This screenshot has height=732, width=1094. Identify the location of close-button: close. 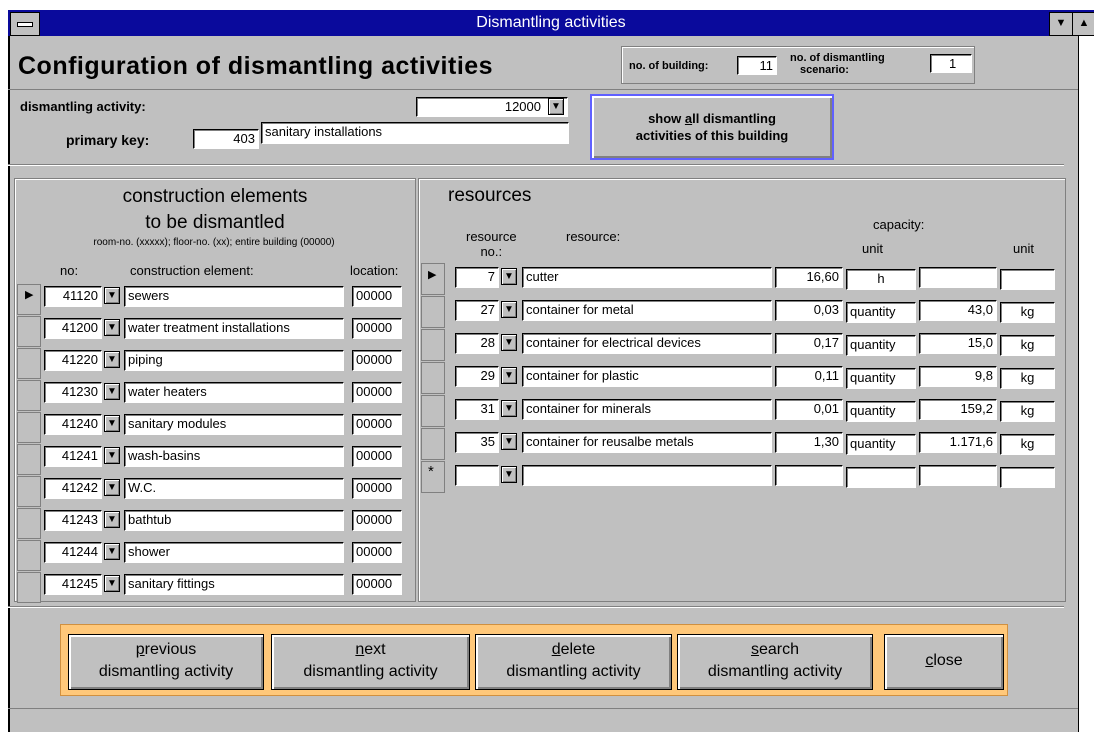
(944, 662).